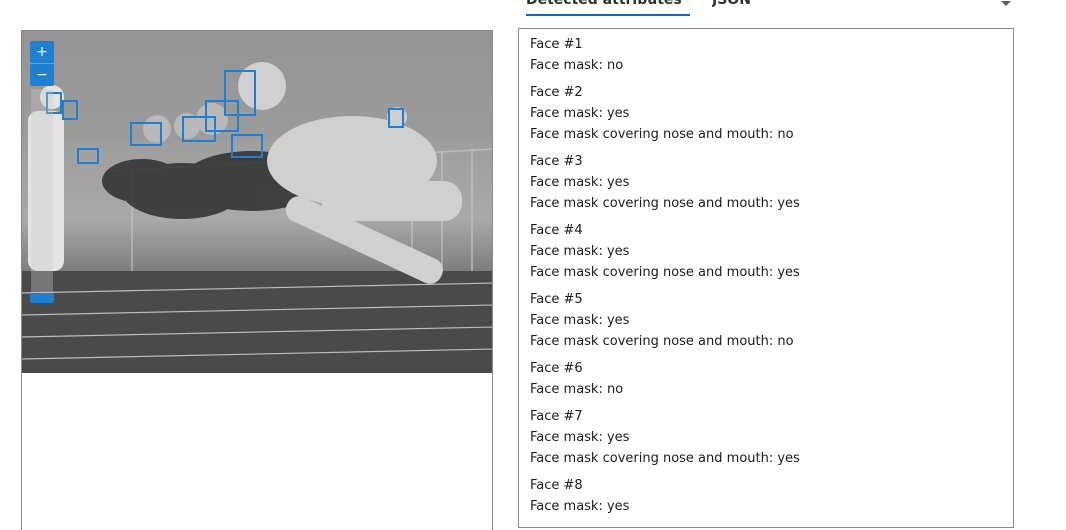 Image resolution: width=1066 pixels, height=530 pixels. Describe the element at coordinates (608, 8) in the screenshot. I see `tab-detected-attributes: Detected attributes` at that location.